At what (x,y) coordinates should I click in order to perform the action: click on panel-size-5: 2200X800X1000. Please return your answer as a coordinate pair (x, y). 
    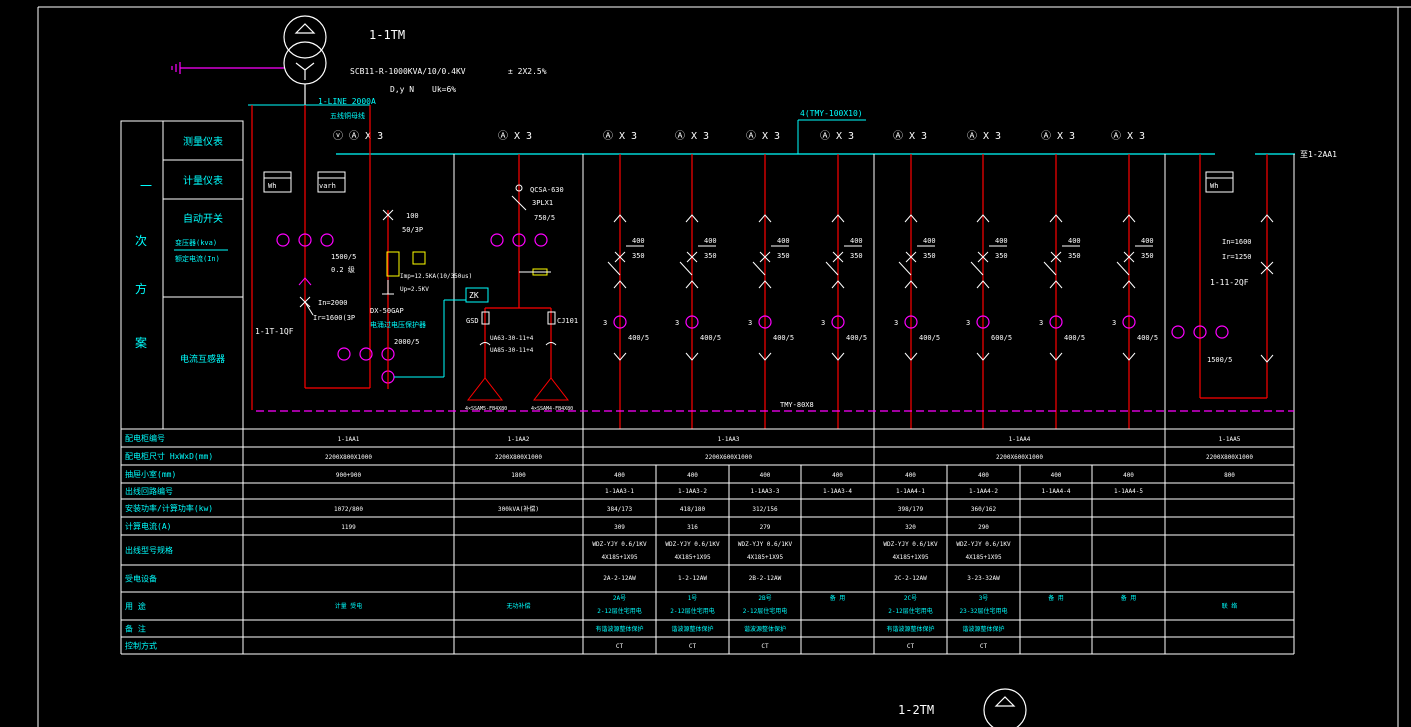
    Looking at the image, I should click on (1229, 457).